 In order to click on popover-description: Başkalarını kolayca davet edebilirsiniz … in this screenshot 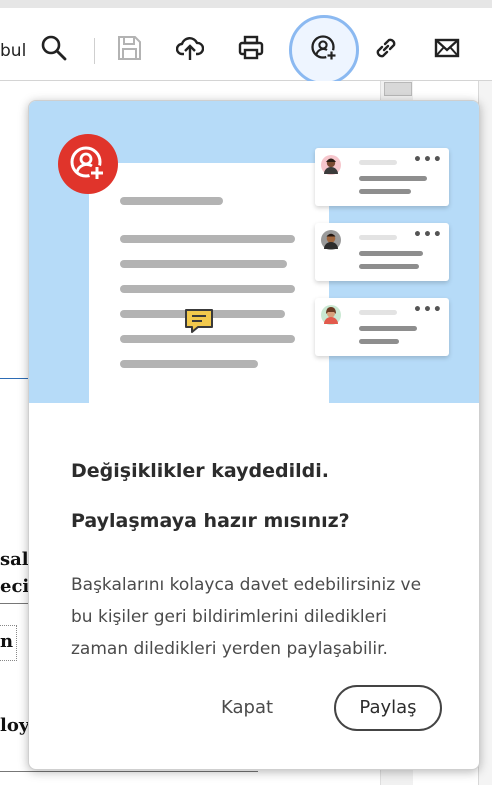, I will do `click(246, 617)`.